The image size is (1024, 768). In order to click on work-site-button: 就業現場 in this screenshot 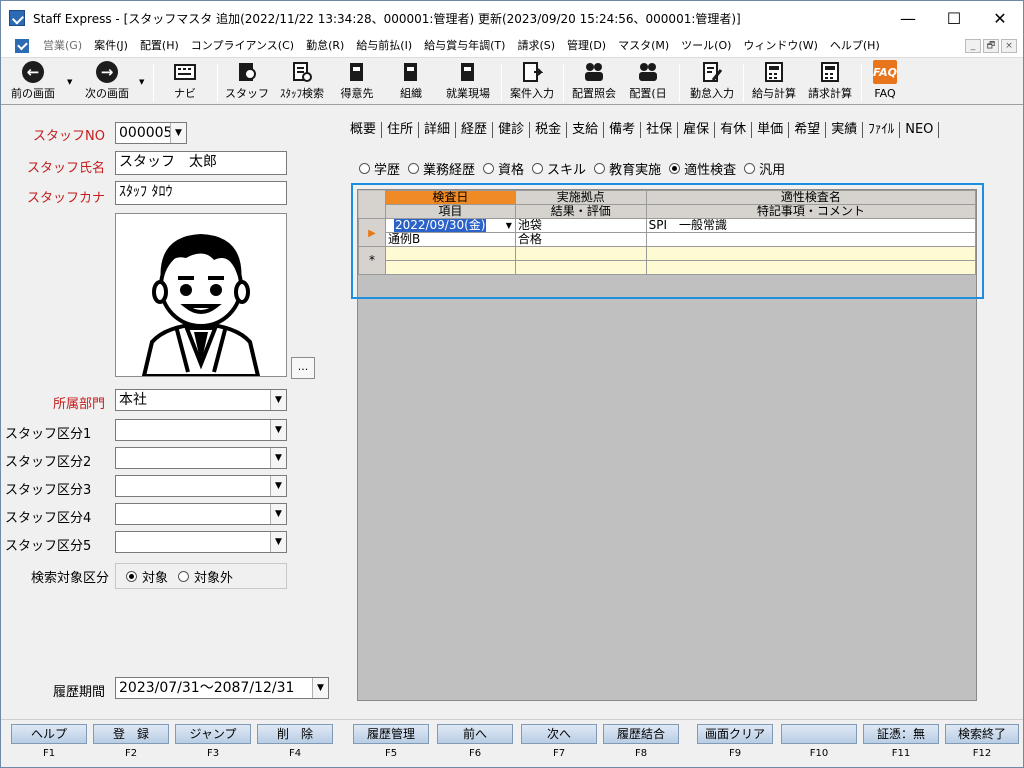, I will do `click(468, 82)`.